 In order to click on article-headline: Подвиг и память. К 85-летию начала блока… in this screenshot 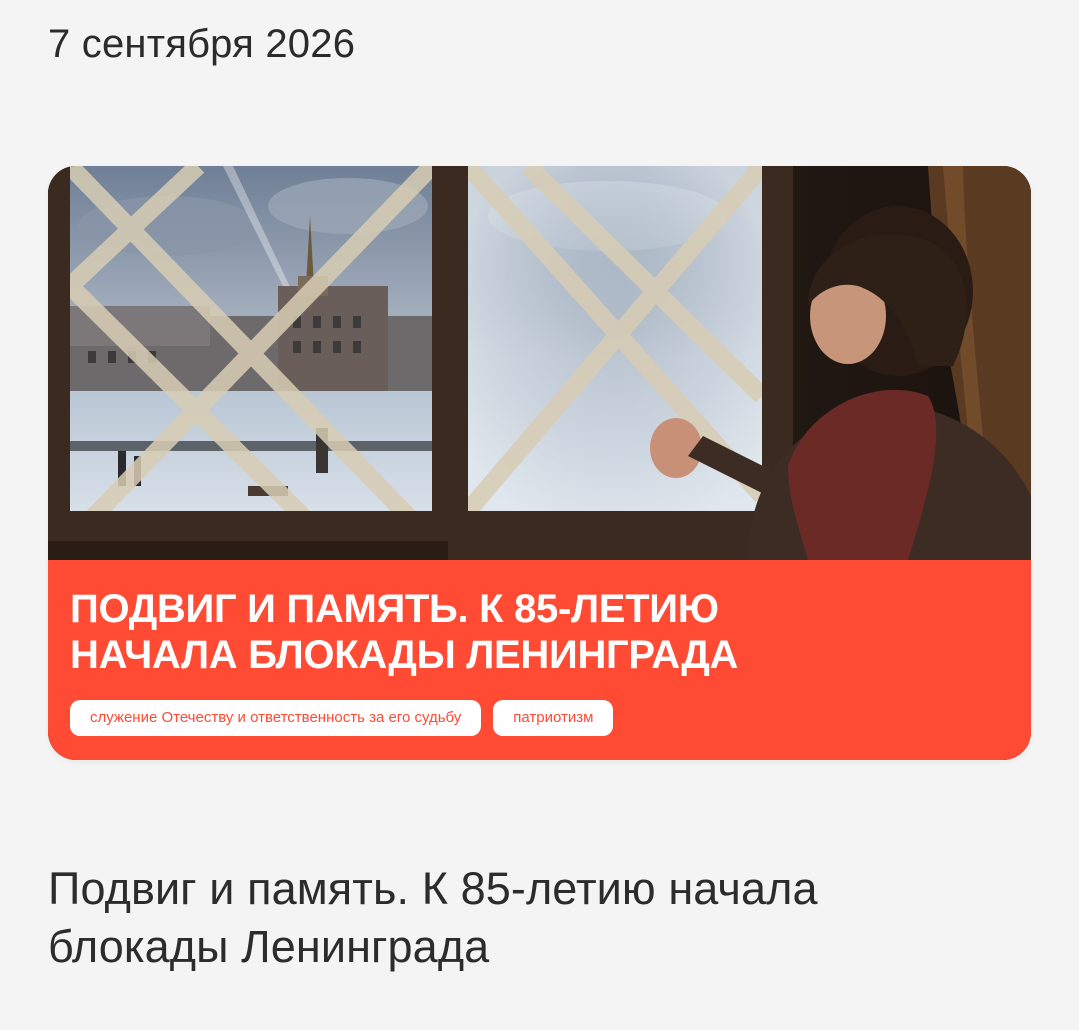, I will do `click(528, 918)`.